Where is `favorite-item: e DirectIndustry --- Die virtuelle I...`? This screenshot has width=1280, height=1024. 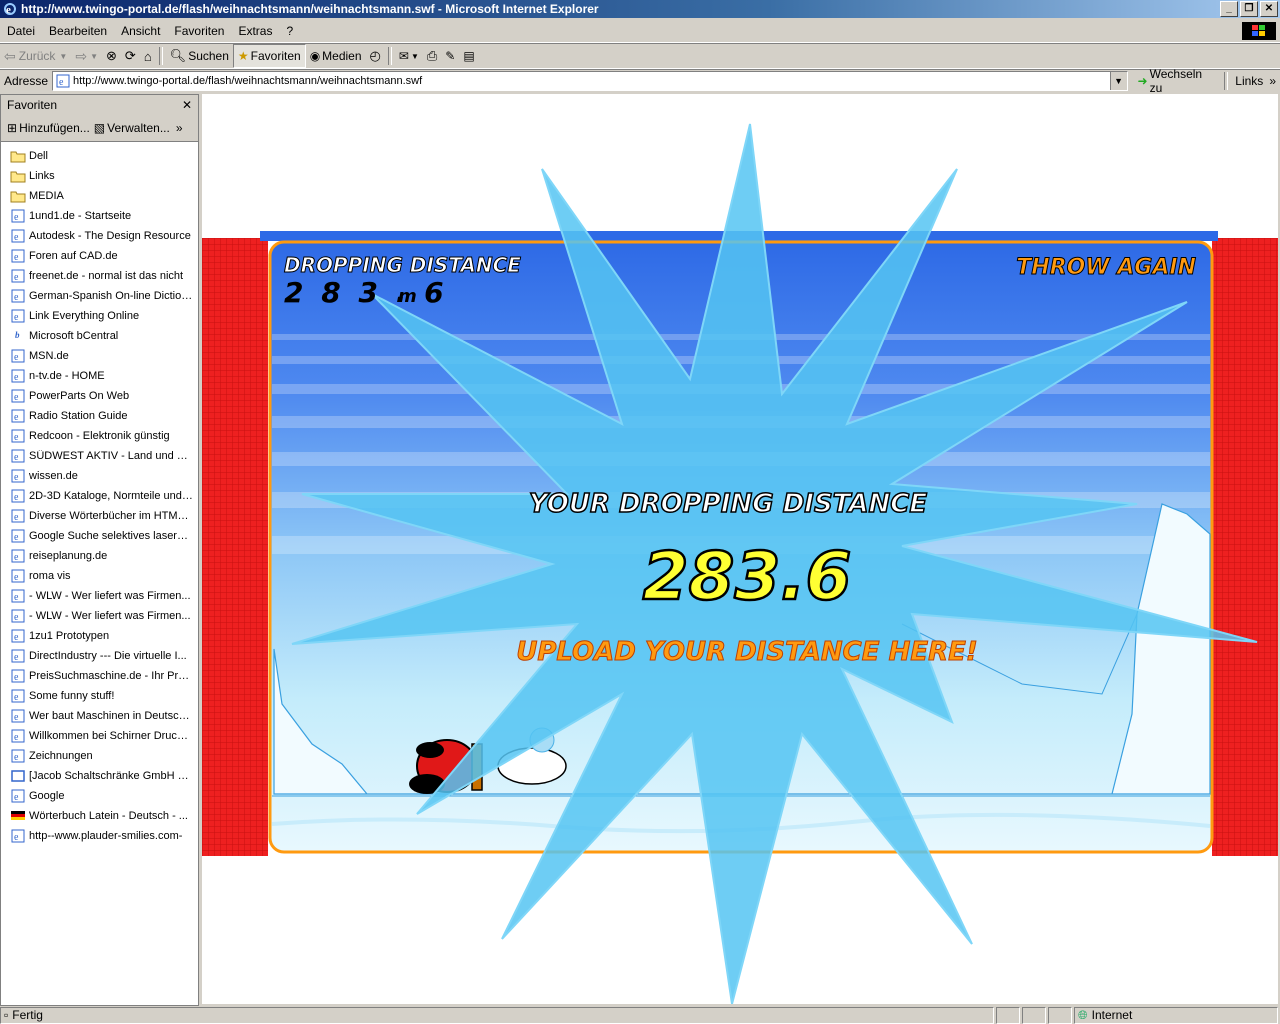
favorite-item: e DirectIndustry --- Die virtuelle I... is located at coordinates (99, 656).